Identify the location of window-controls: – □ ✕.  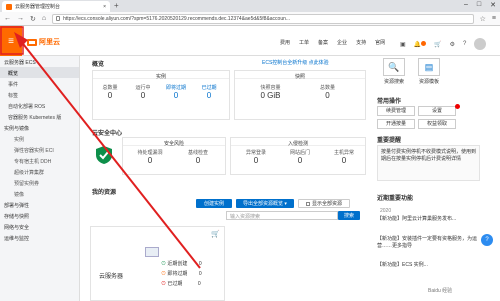
(480, 5).